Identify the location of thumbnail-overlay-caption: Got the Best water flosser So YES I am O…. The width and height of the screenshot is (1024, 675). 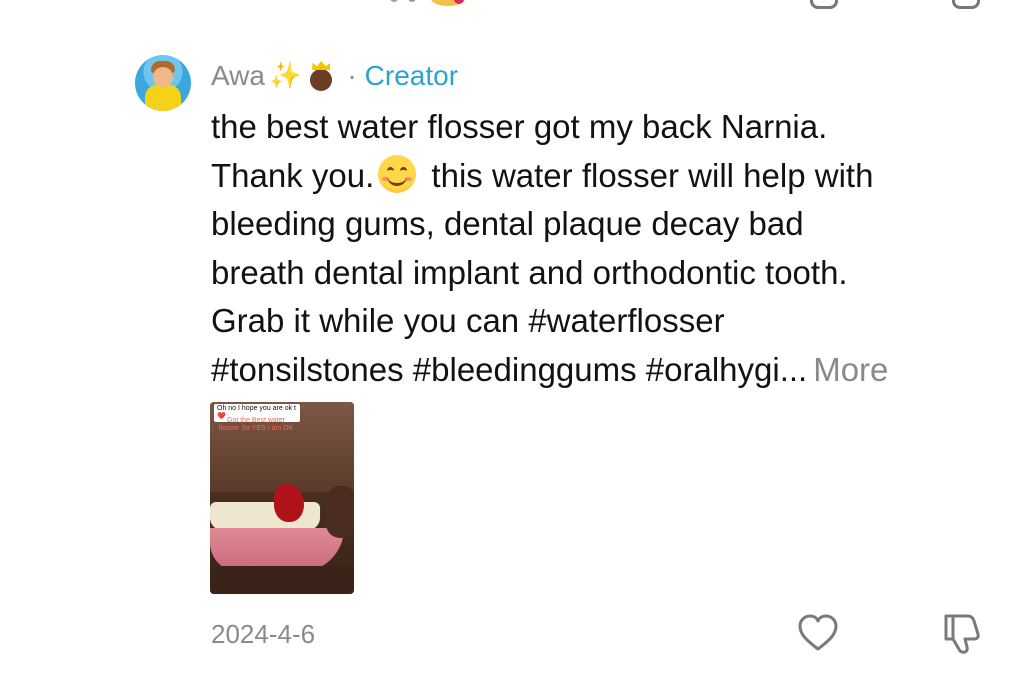
(256, 424).